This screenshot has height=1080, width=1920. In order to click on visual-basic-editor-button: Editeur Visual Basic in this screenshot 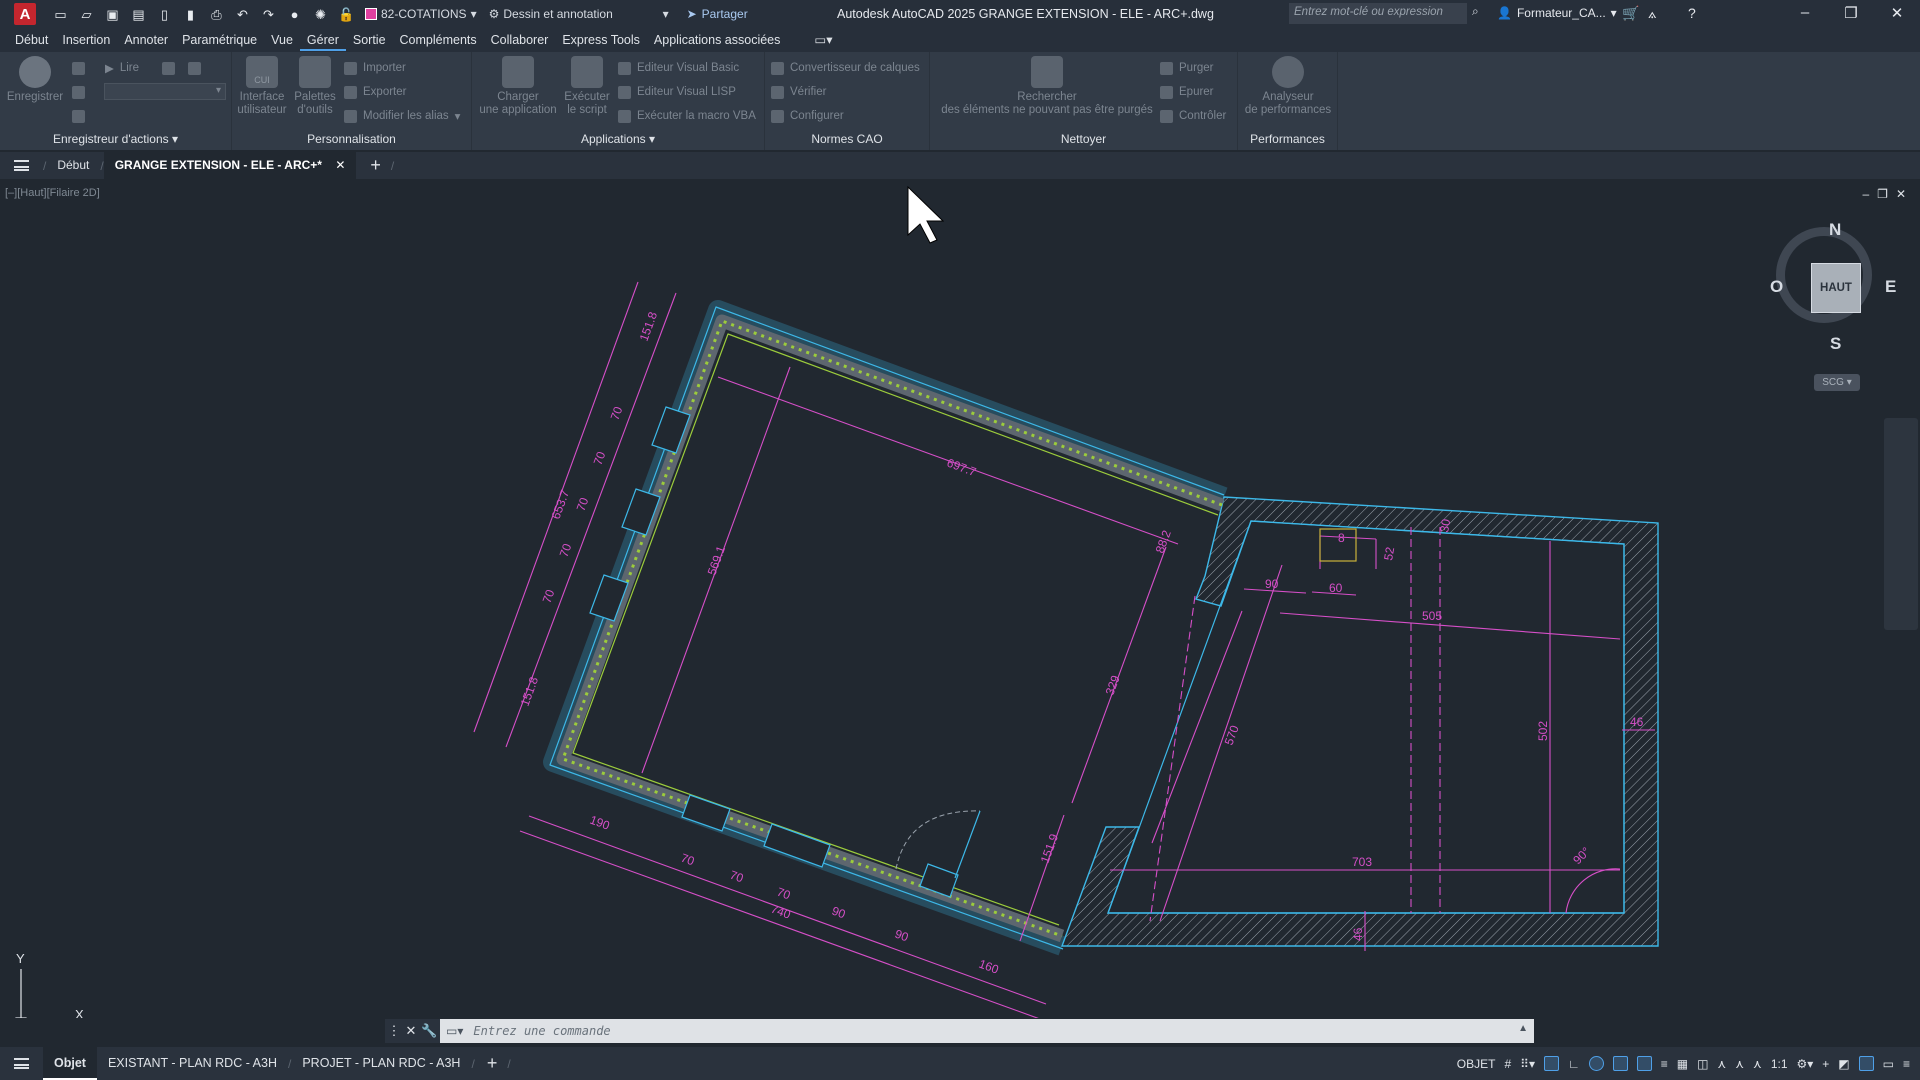, I will do `click(678, 68)`.